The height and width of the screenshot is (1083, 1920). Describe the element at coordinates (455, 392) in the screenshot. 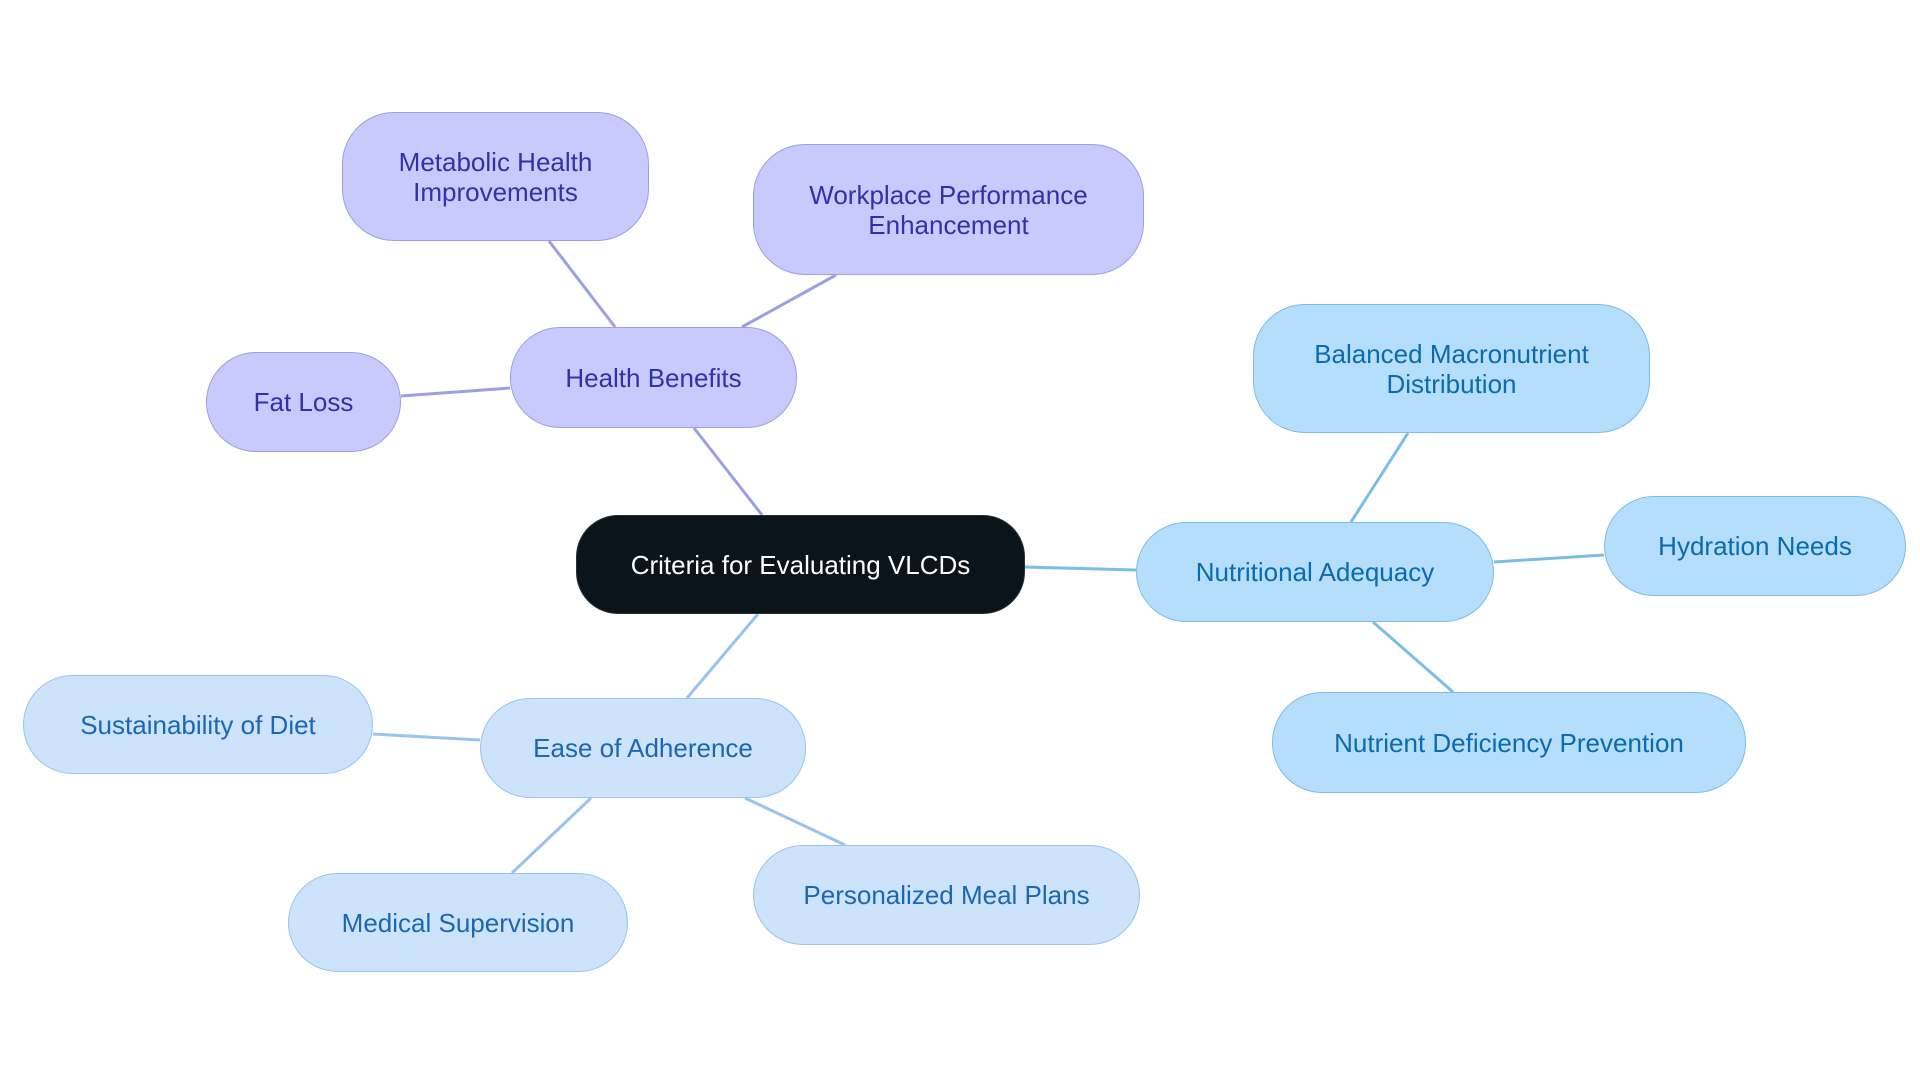

I see `edge-health-fatloss` at that location.